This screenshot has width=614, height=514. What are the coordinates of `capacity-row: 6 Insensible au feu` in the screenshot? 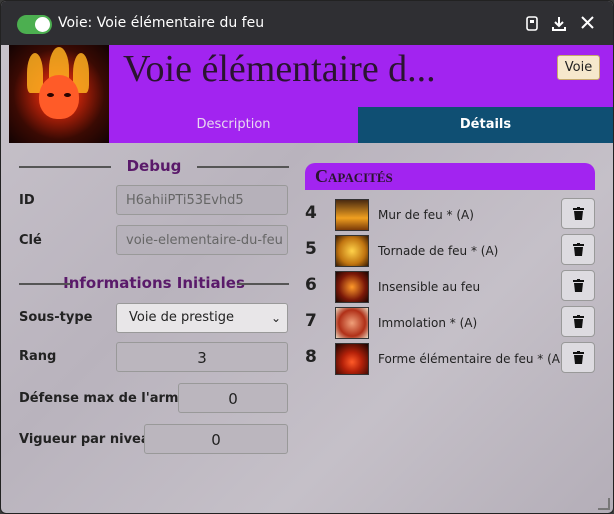 It's located at (451, 286).